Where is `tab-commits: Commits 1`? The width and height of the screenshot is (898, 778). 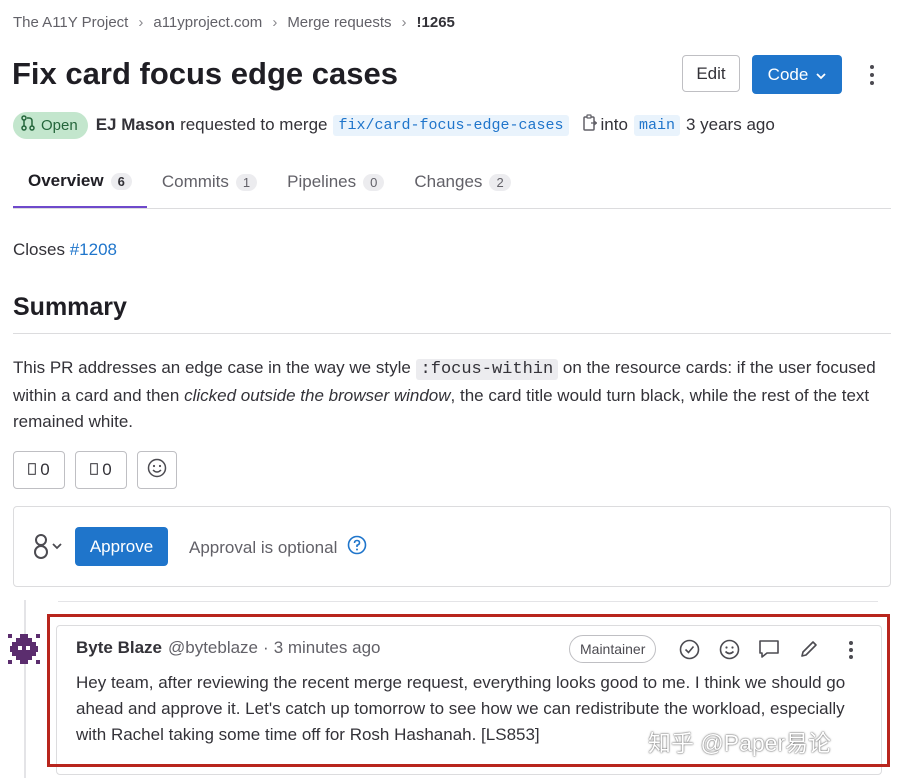
tab-commits: Commits 1 is located at coordinates (209, 182).